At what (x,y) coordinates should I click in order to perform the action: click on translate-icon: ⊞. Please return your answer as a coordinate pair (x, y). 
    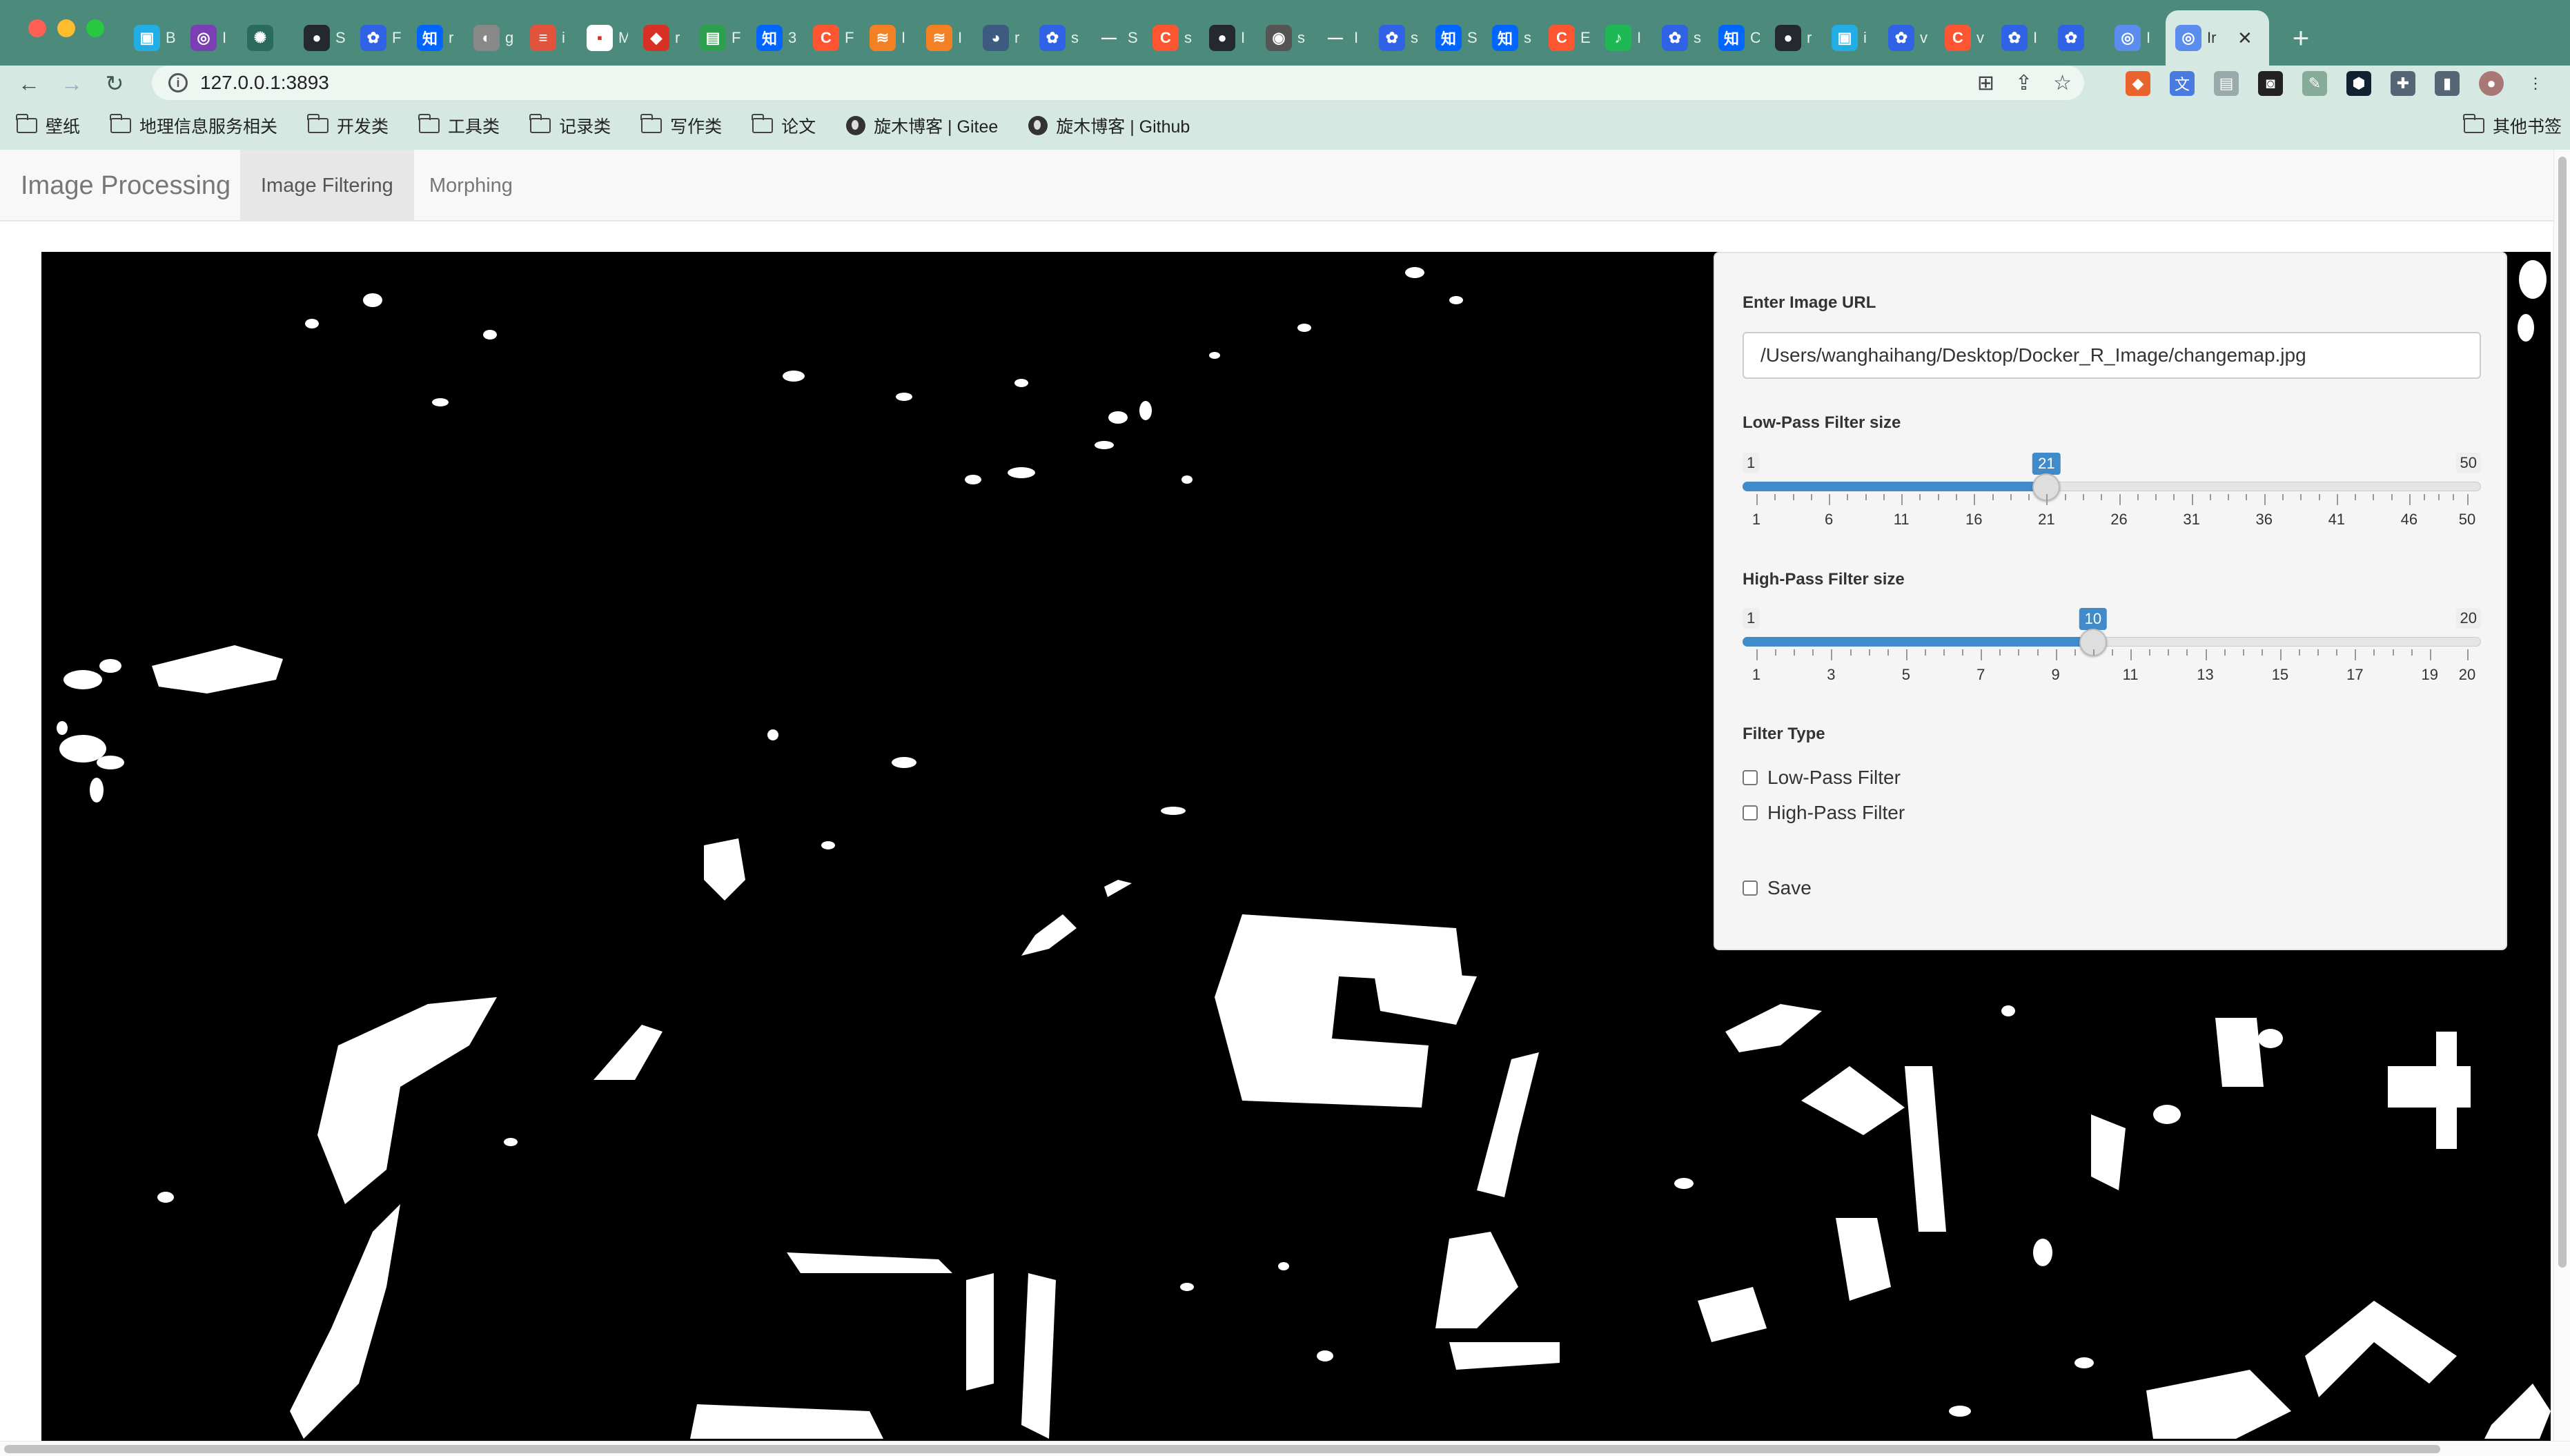
    Looking at the image, I should click on (1985, 83).